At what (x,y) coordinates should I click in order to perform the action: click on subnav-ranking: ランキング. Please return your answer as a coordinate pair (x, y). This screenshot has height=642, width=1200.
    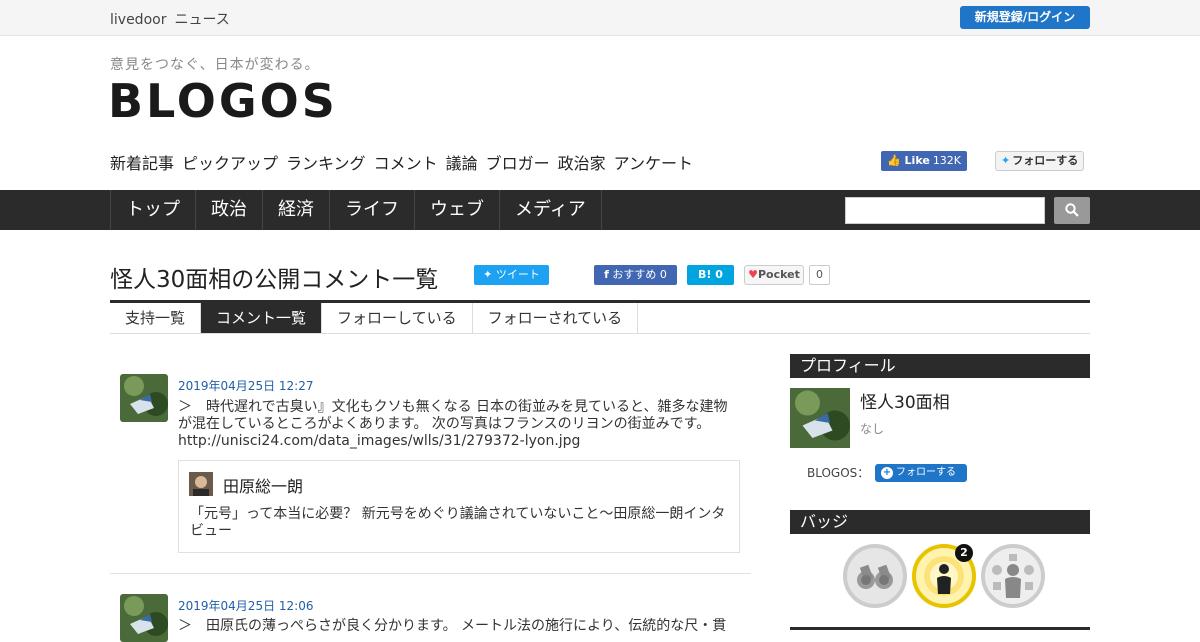
    Looking at the image, I should click on (326, 162).